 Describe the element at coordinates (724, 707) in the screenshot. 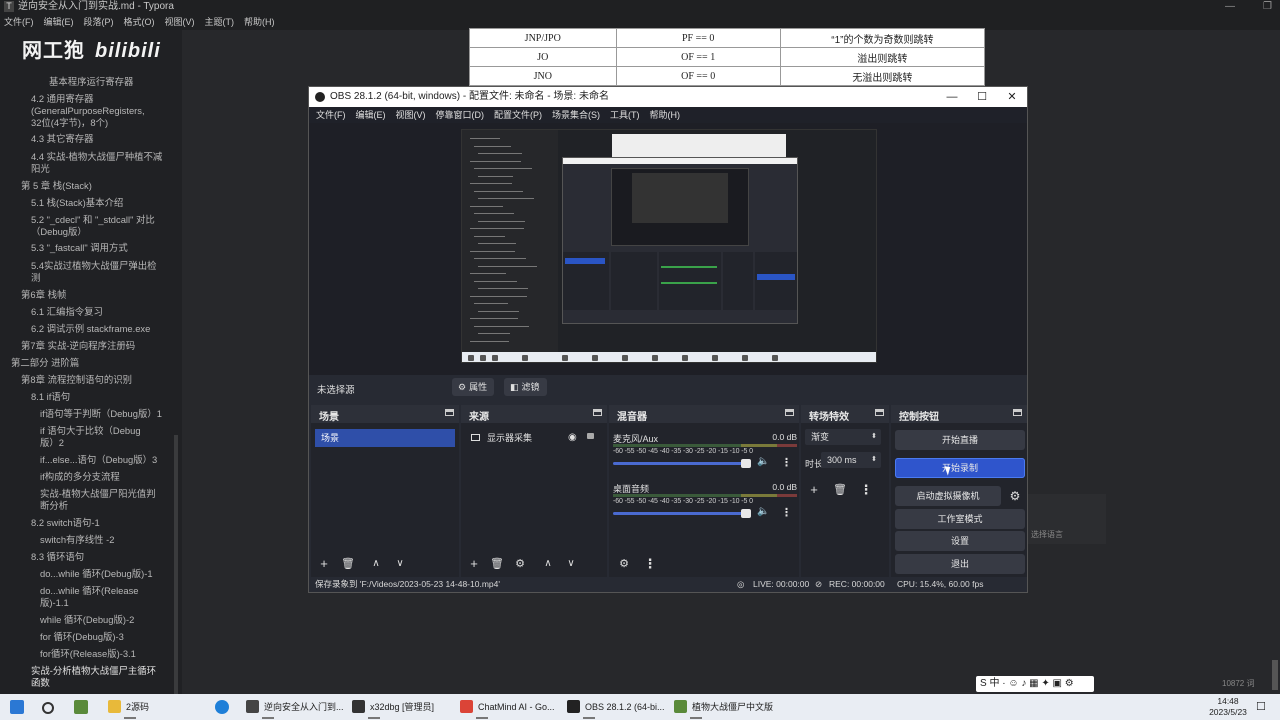

I see `taskbar-app: 植物大战僵尸中文版` at that location.